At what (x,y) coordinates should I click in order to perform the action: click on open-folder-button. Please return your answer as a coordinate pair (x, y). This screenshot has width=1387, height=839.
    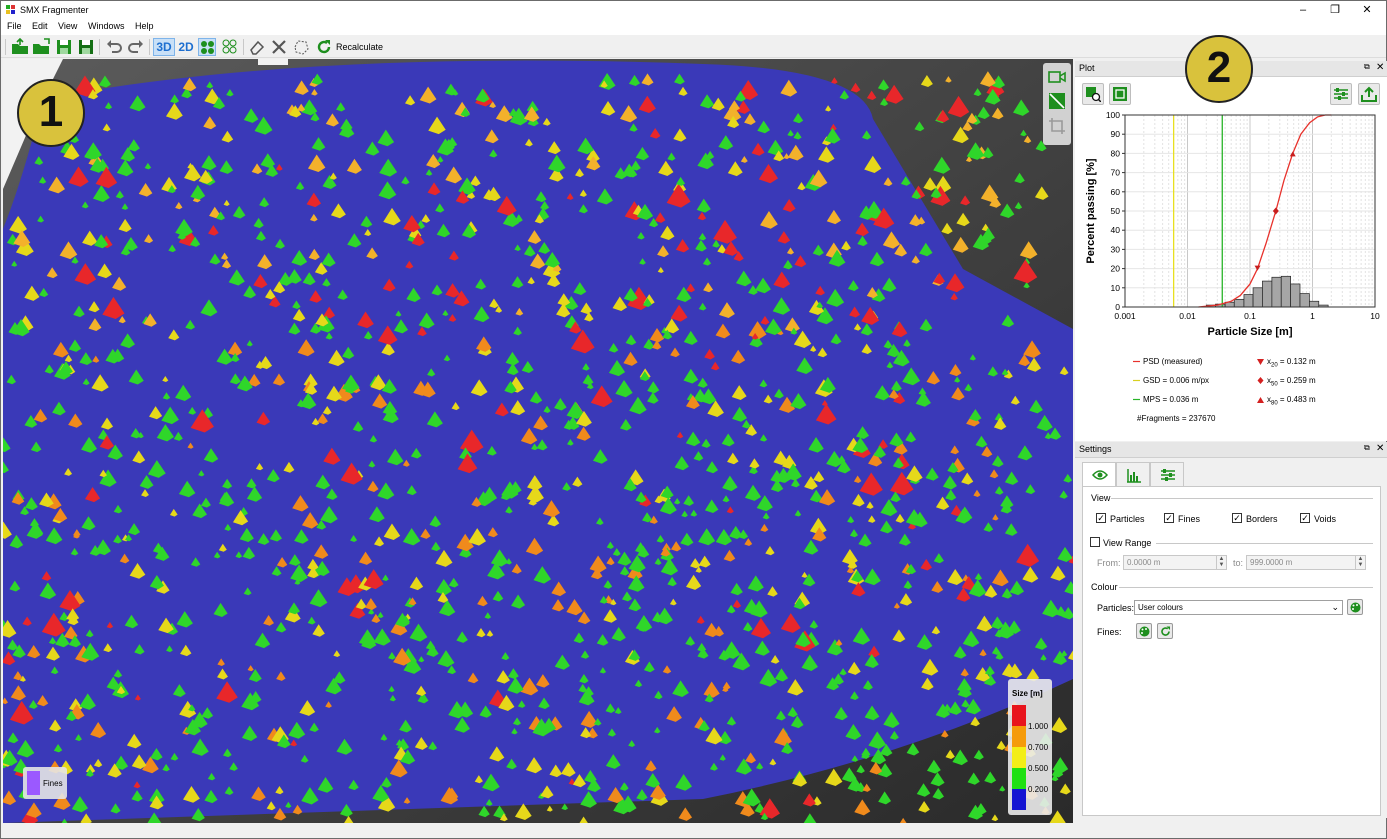
    Looking at the image, I should click on (20, 46).